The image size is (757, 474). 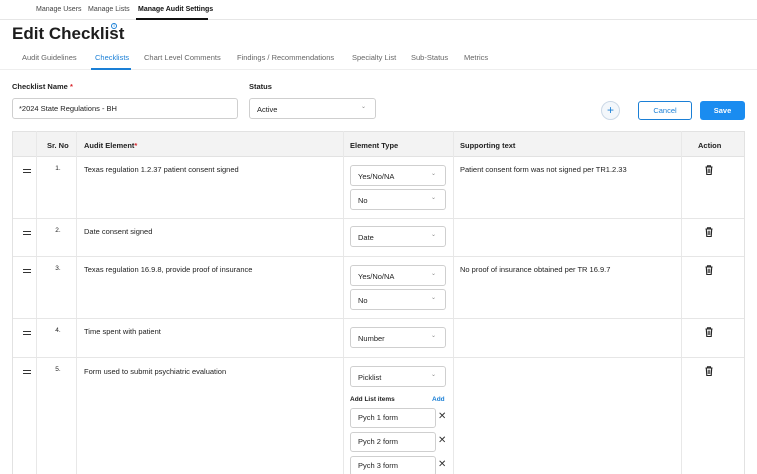 I want to click on status-value: Active, so click(x=267, y=109).